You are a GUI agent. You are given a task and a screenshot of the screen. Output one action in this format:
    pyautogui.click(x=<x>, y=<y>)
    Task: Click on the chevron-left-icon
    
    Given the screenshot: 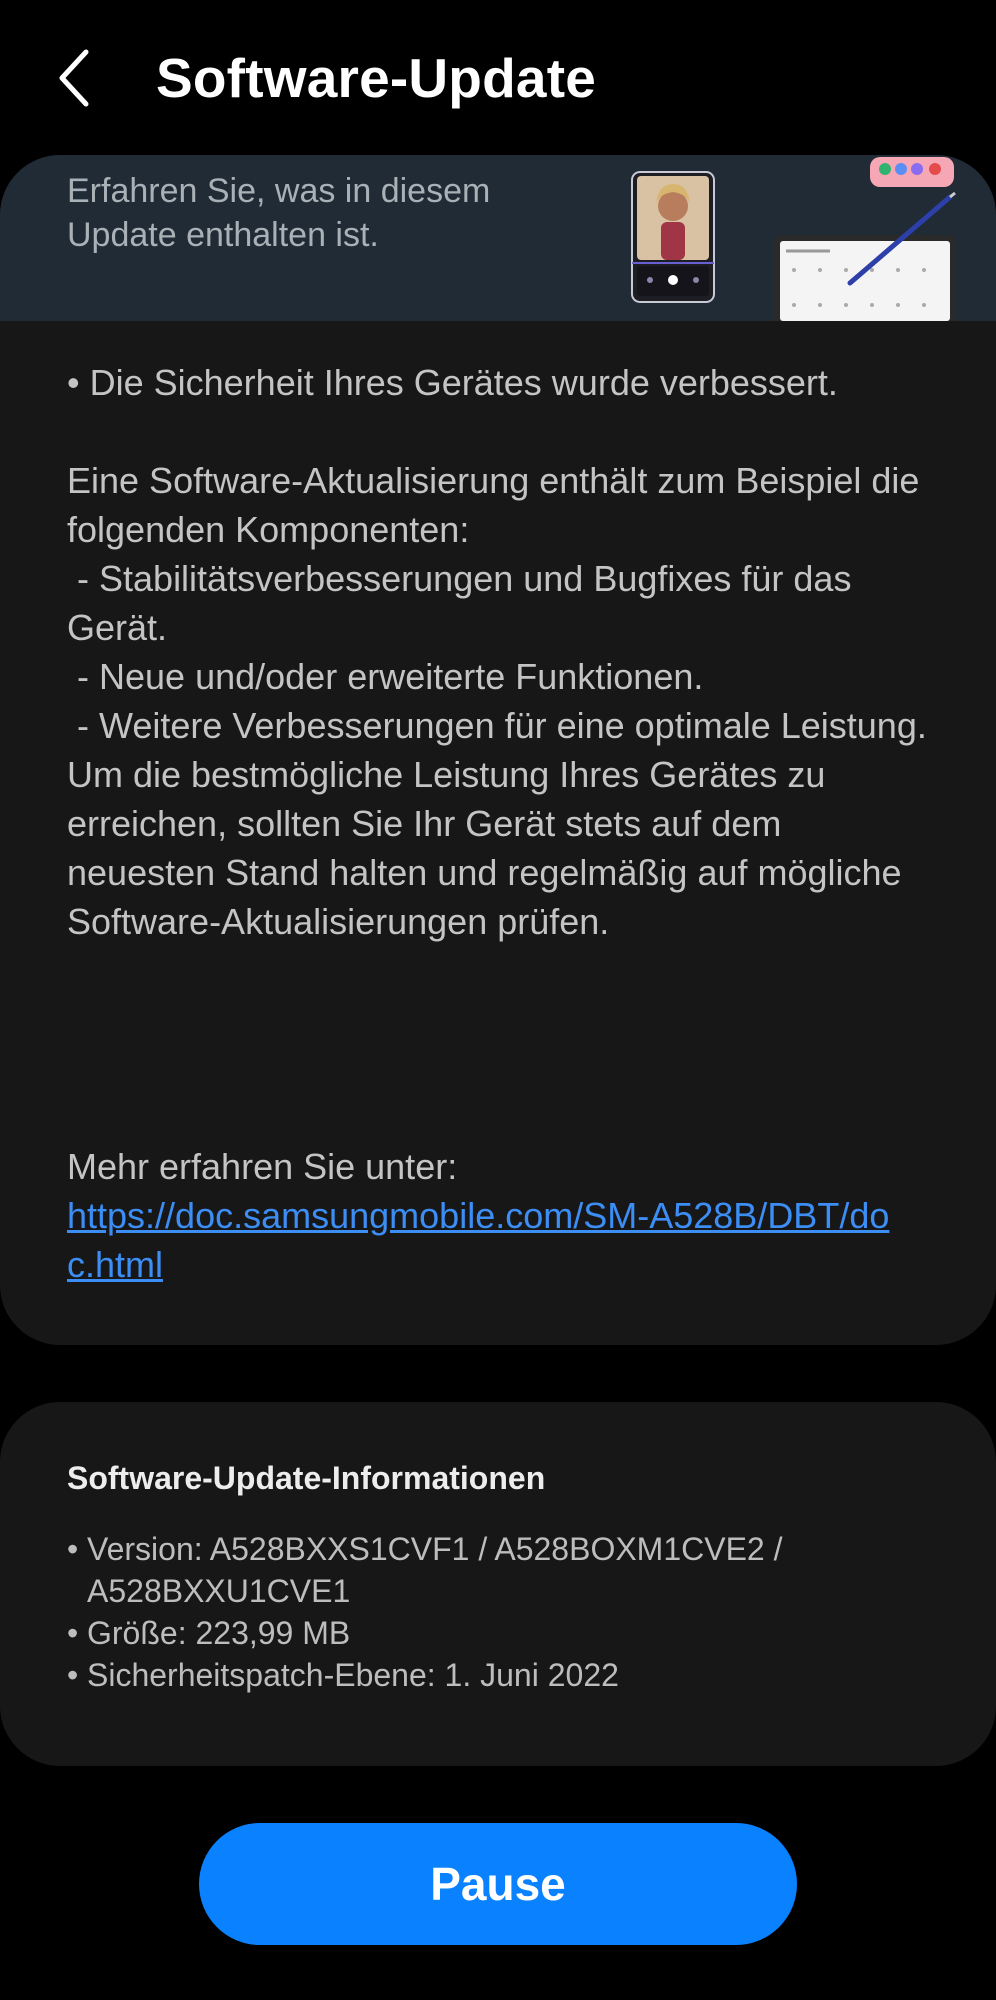 What is the action you would take?
    pyautogui.click(x=74, y=78)
    